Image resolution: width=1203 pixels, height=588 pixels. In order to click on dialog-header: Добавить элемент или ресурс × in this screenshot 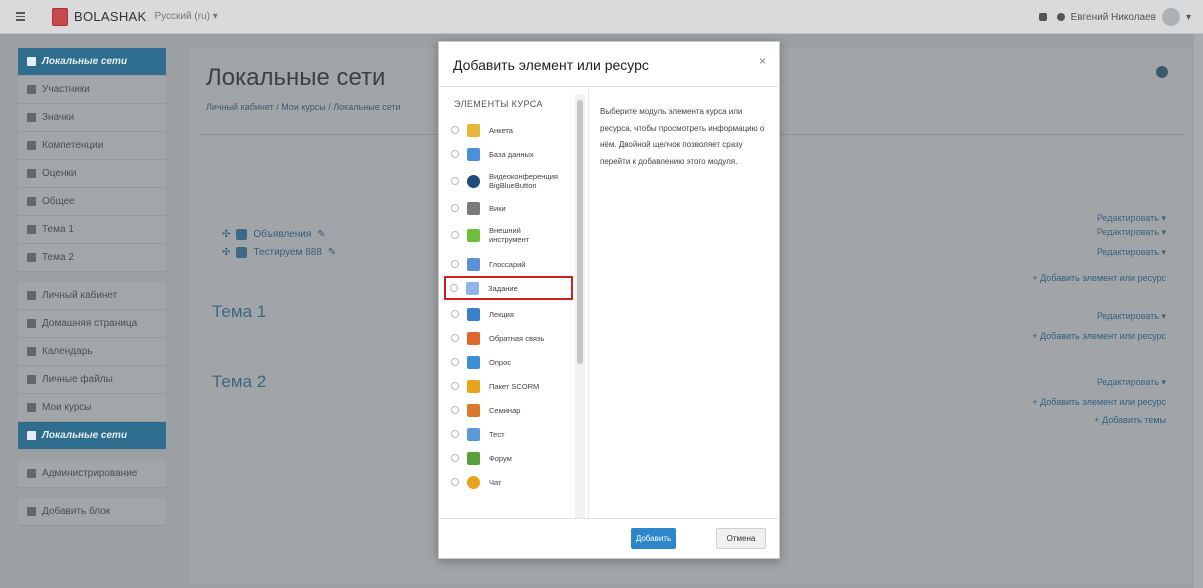, I will do `click(609, 64)`.